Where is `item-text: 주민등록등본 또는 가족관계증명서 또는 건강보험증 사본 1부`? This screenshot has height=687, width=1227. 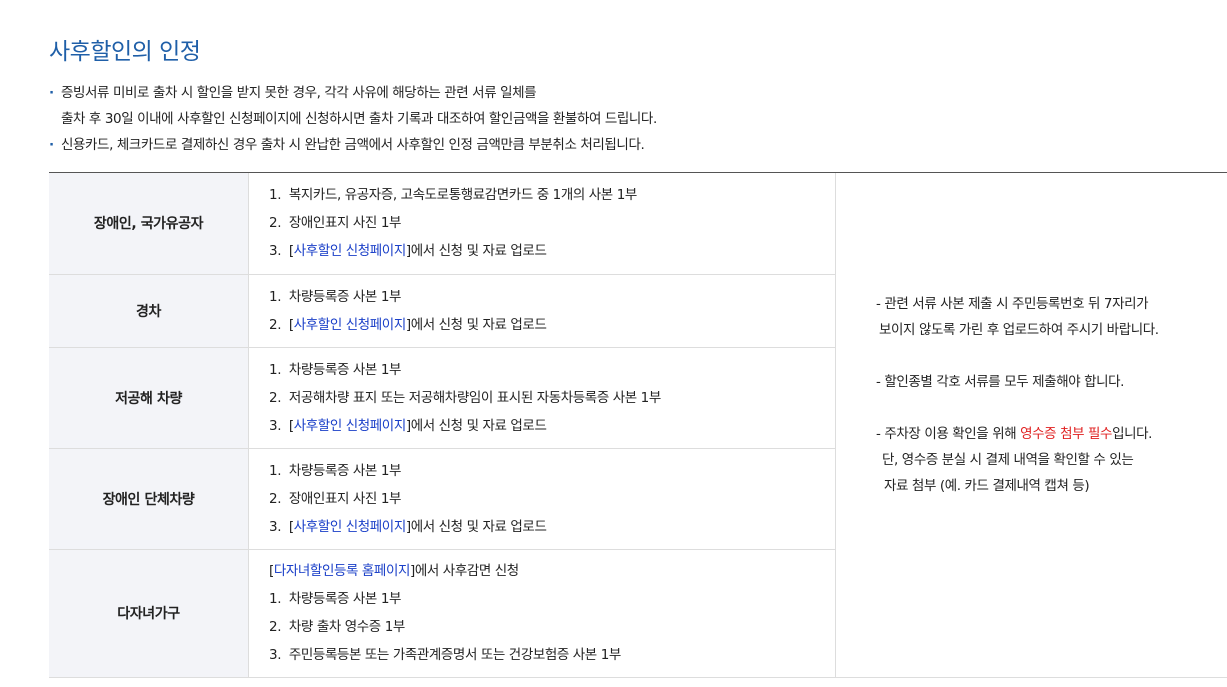 item-text: 주민등록등본 또는 가족관계증명서 또는 건강보험증 사본 1부 is located at coordinates (454, 655).